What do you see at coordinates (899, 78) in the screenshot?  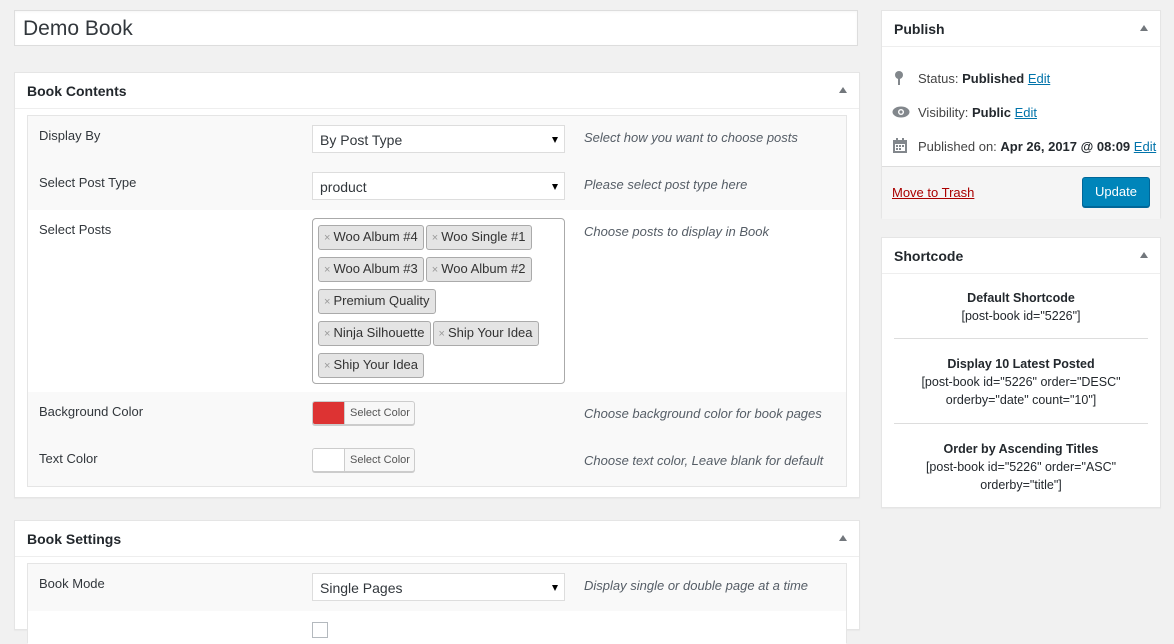 I see `pin-icon` at bounding box center [899, 78].